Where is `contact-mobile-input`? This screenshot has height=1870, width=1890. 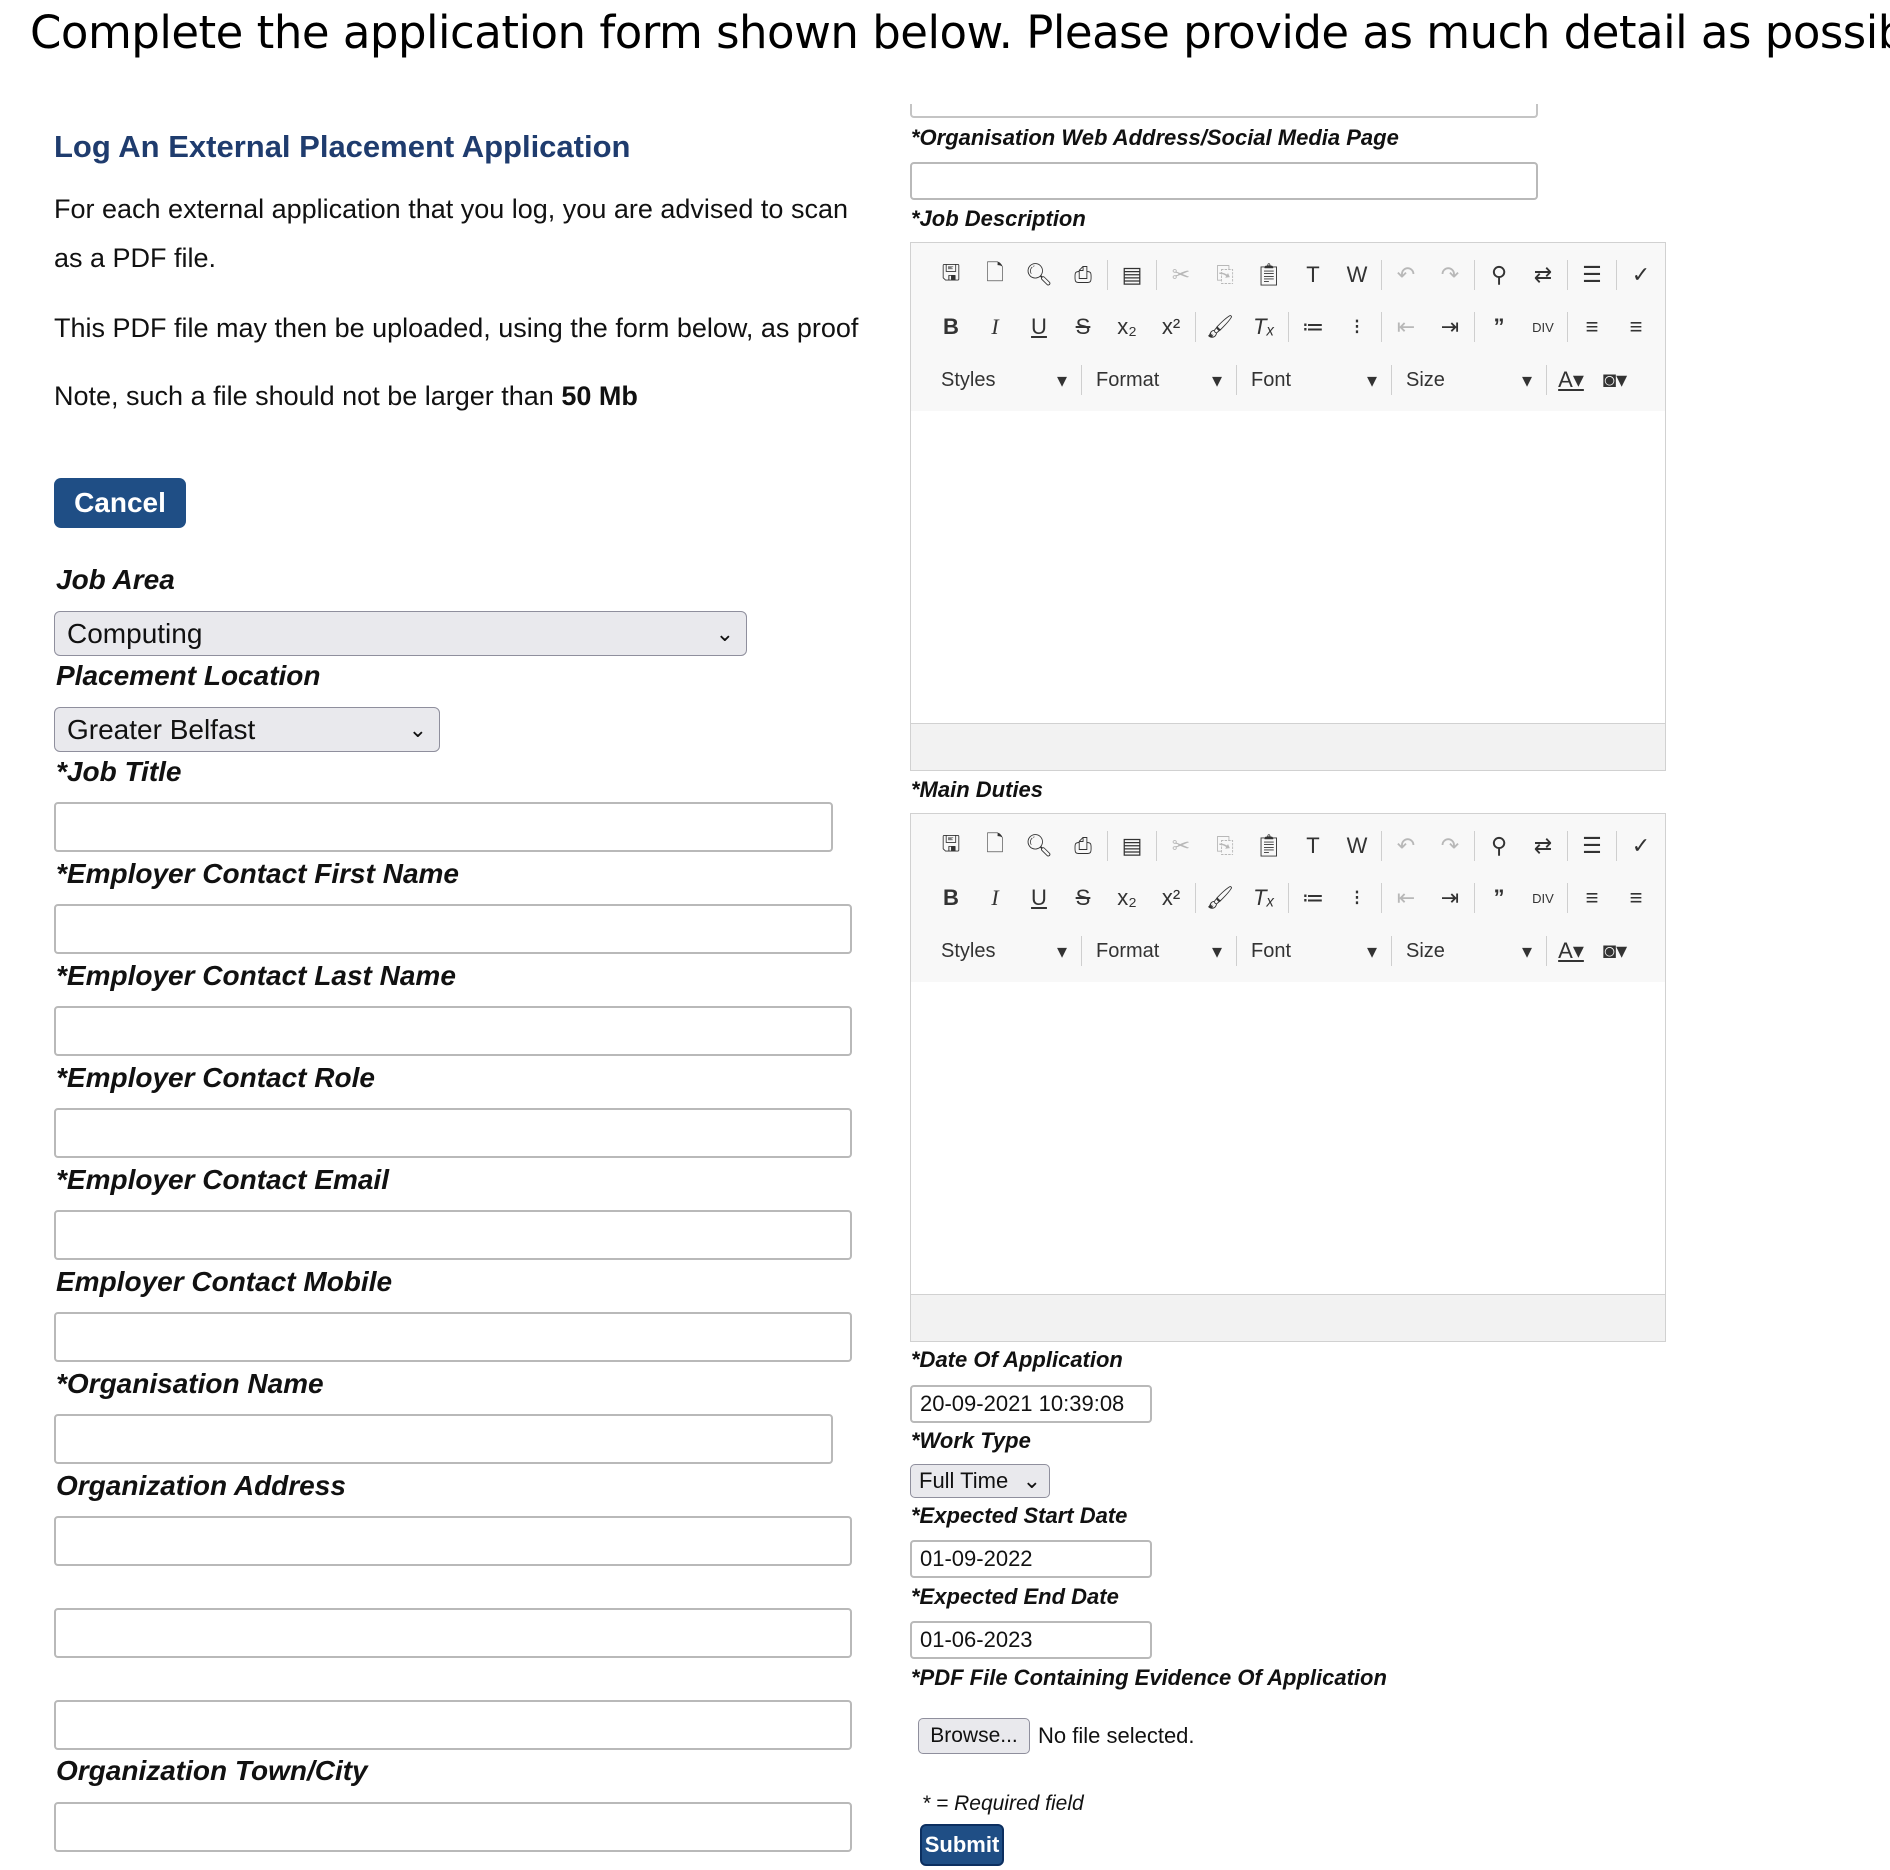
contact-mobile-input is located at coordinates (453, 1337).